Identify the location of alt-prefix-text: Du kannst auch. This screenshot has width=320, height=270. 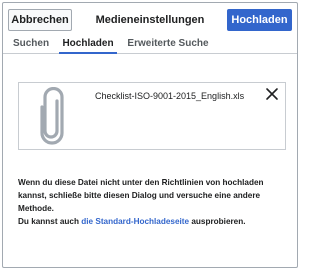
(50, 221).